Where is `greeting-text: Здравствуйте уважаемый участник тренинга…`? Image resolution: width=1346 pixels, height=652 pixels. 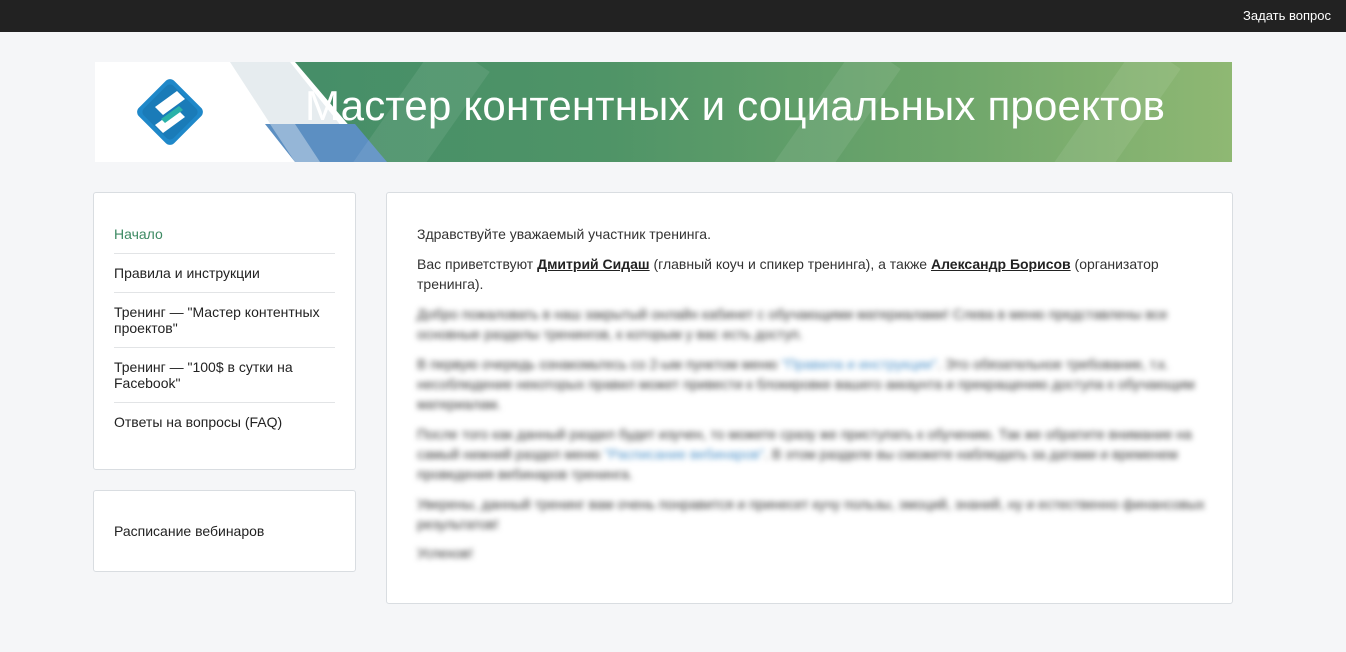
greeting-text: Здравствуйте уважаемый участник тренинга… is located at coordinates (564, 234).